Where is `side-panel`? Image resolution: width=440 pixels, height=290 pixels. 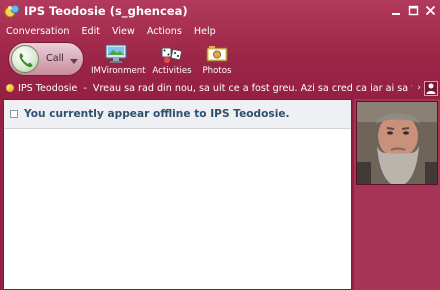 side-panel is located at coordinates (397, 194).